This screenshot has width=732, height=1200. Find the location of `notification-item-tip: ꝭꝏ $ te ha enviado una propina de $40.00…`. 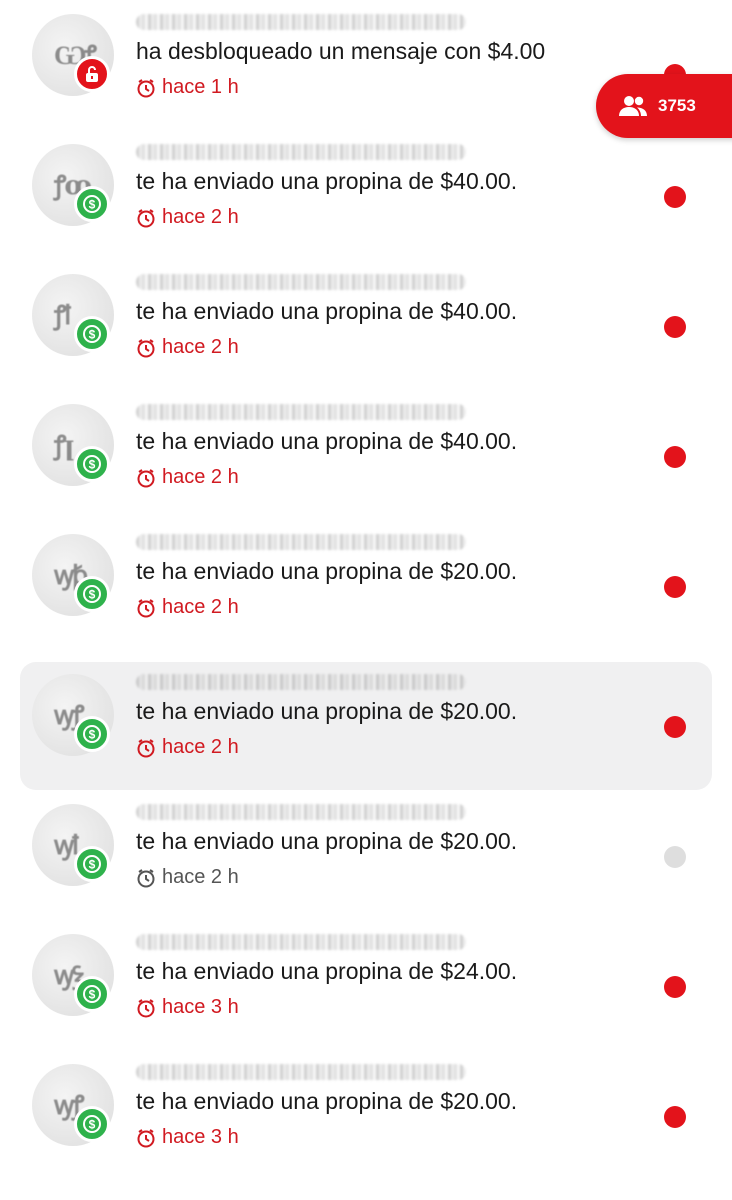

notification-item-tip: ꝭꝏ $ te ha enviado una propina de $40.00… is located at coordinates (366, 196).